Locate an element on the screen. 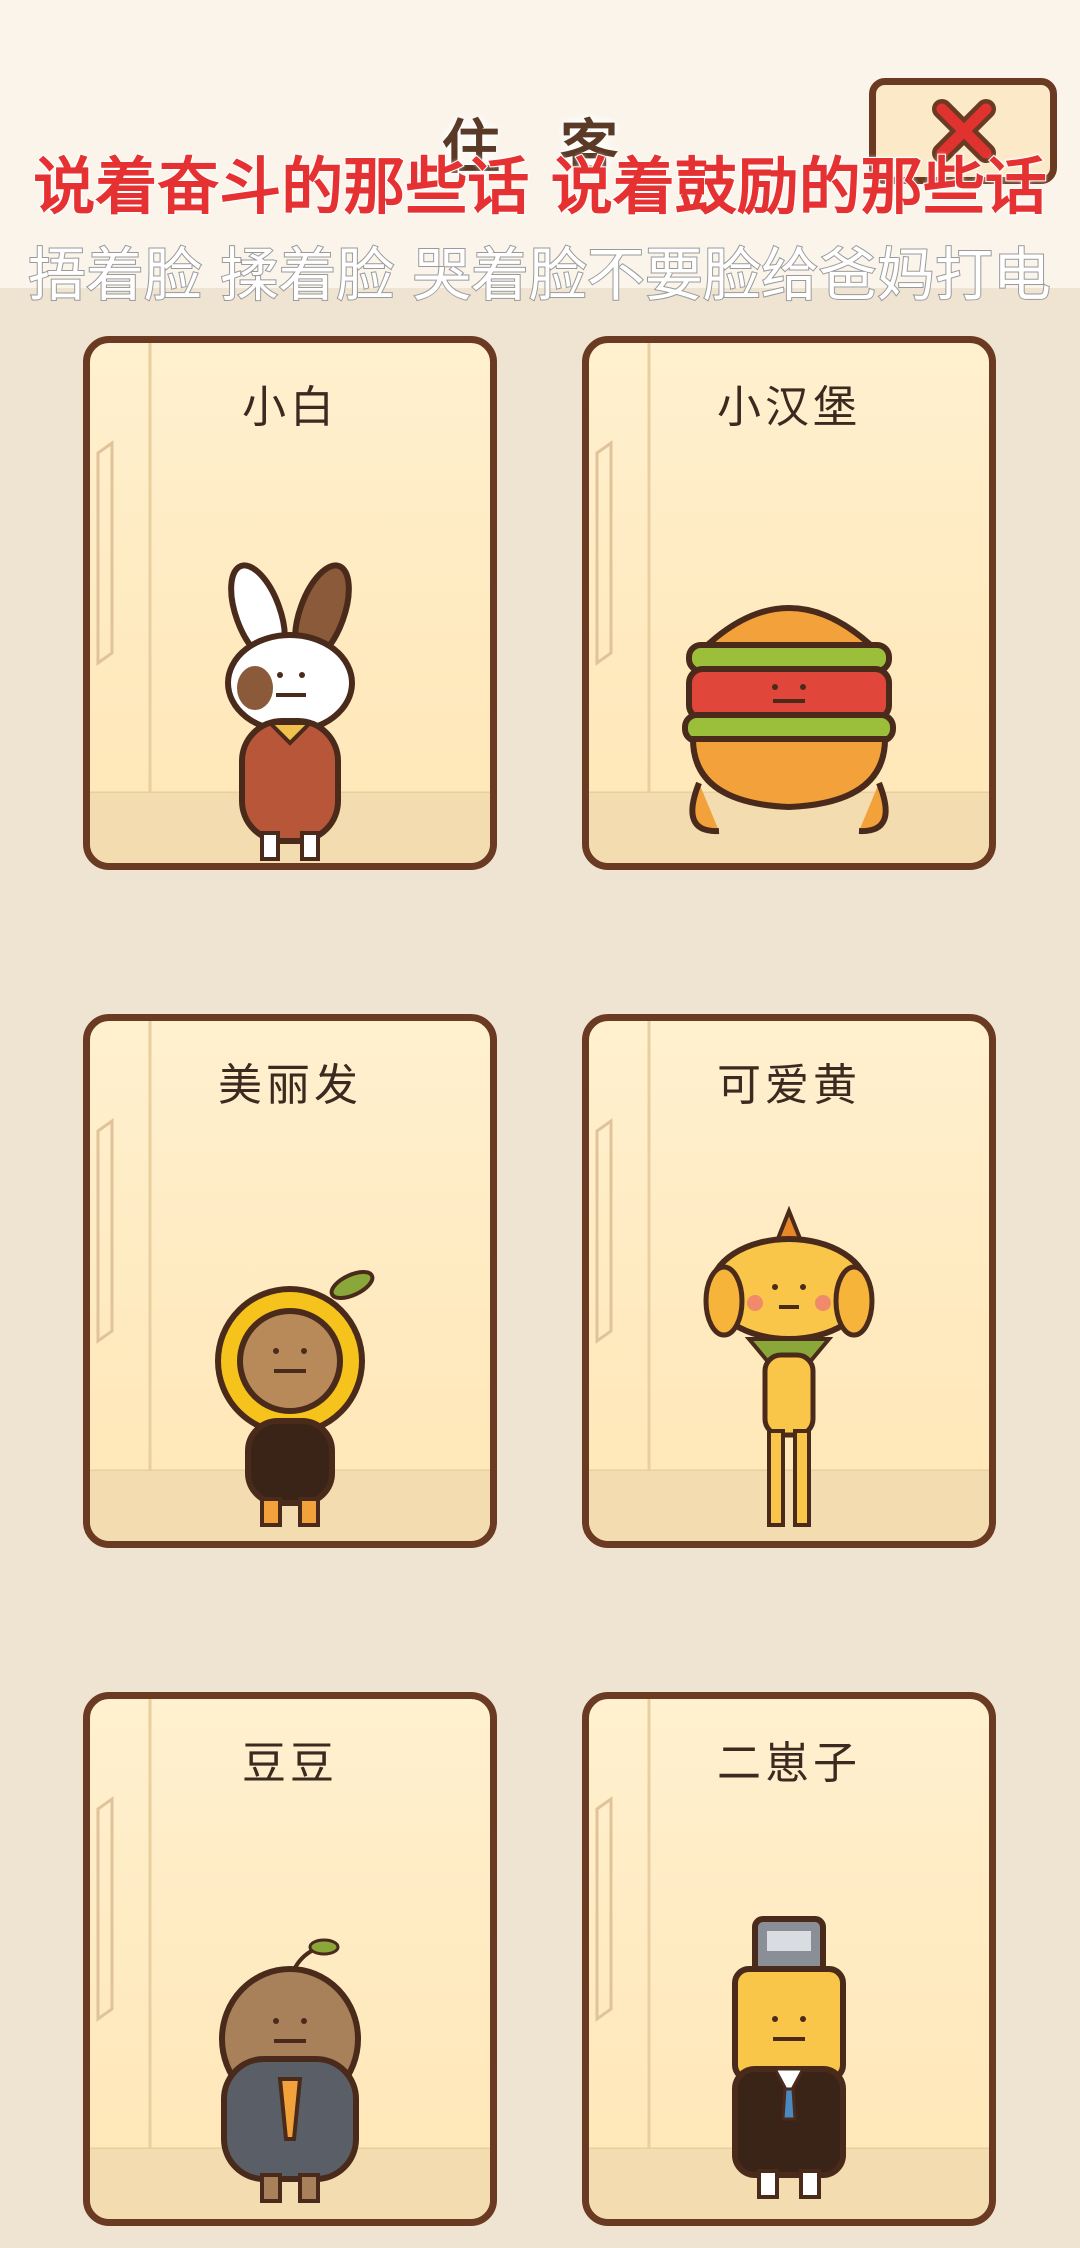  sunflower-character-icon is located at coordinates (295, 1398).